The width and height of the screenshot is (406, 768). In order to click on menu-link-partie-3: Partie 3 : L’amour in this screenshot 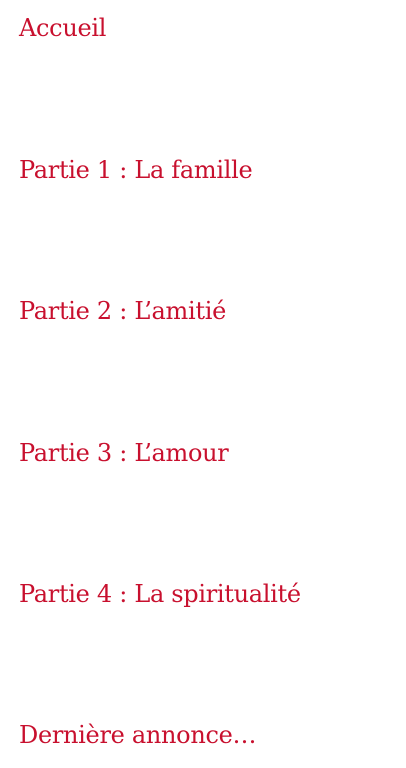, I will do `click(124, 453)`.